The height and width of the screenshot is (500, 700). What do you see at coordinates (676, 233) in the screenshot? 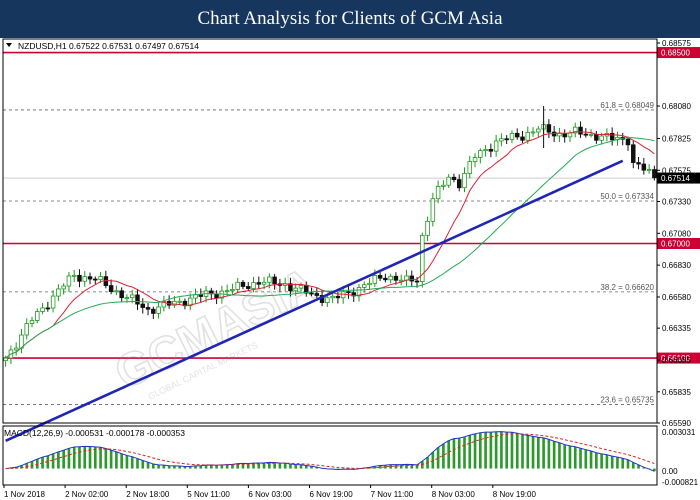
I see `y-tick-label: 0.67080` at bounding box center [676, 233].